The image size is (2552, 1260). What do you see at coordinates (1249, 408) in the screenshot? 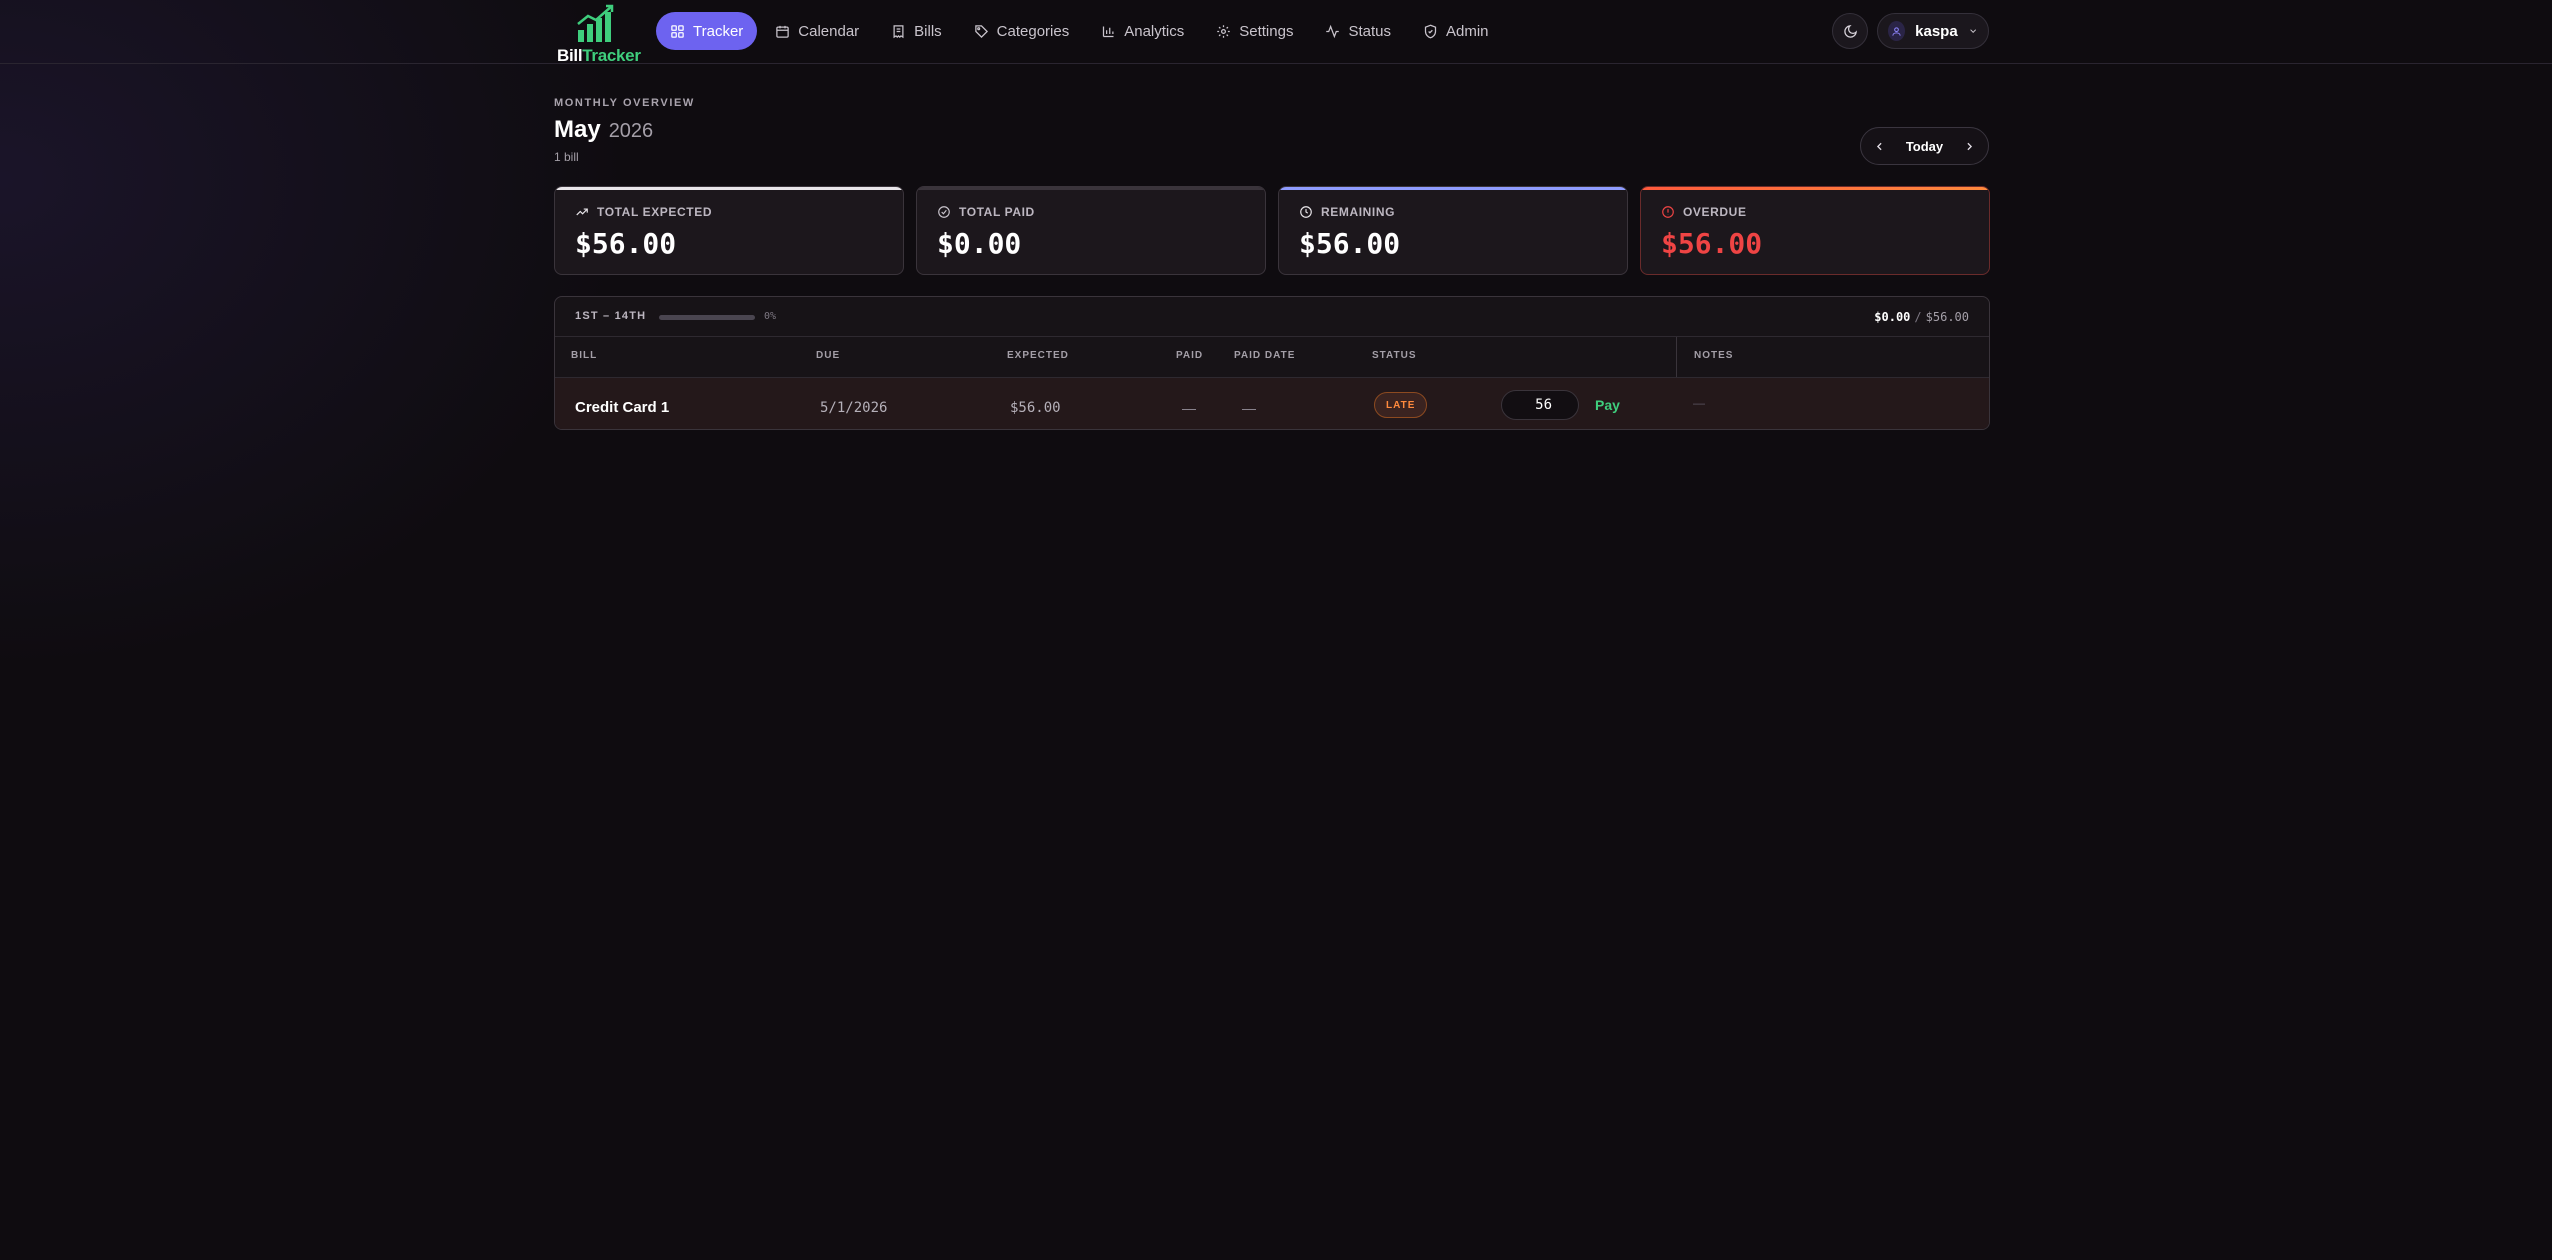
I see `bill-paid-date: —` at bounding box center [1249, 408].